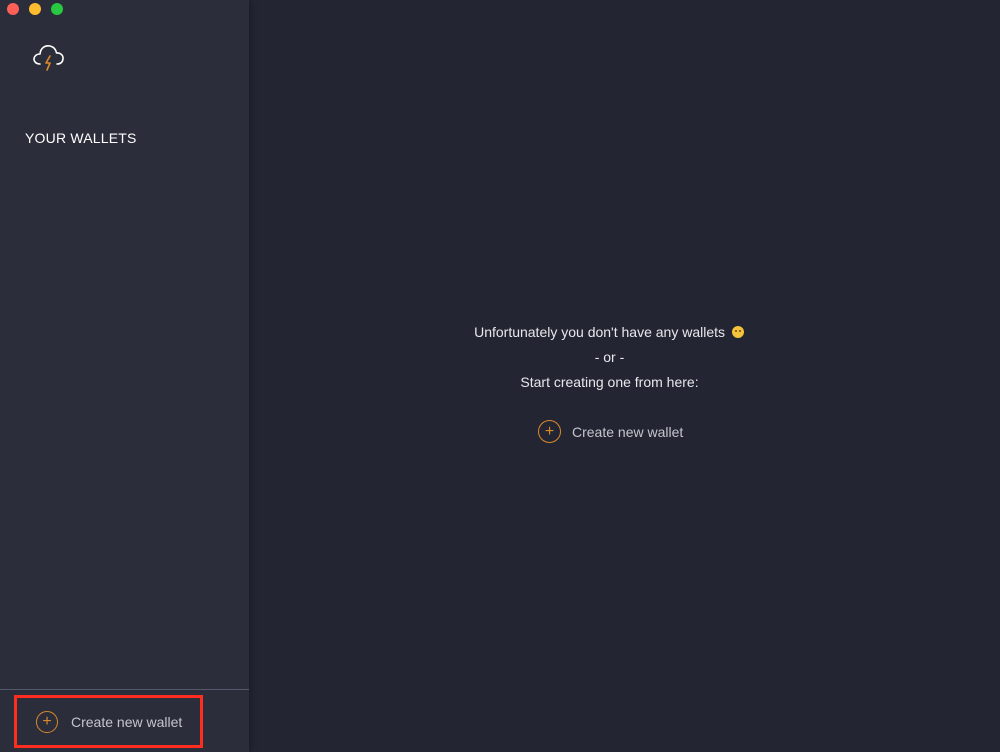 The width and height of the screenshot is (1000, 752). Describe the element at coordinates (49, 58) in the screenshot. I see `cloud-lightning-icon` at that location.